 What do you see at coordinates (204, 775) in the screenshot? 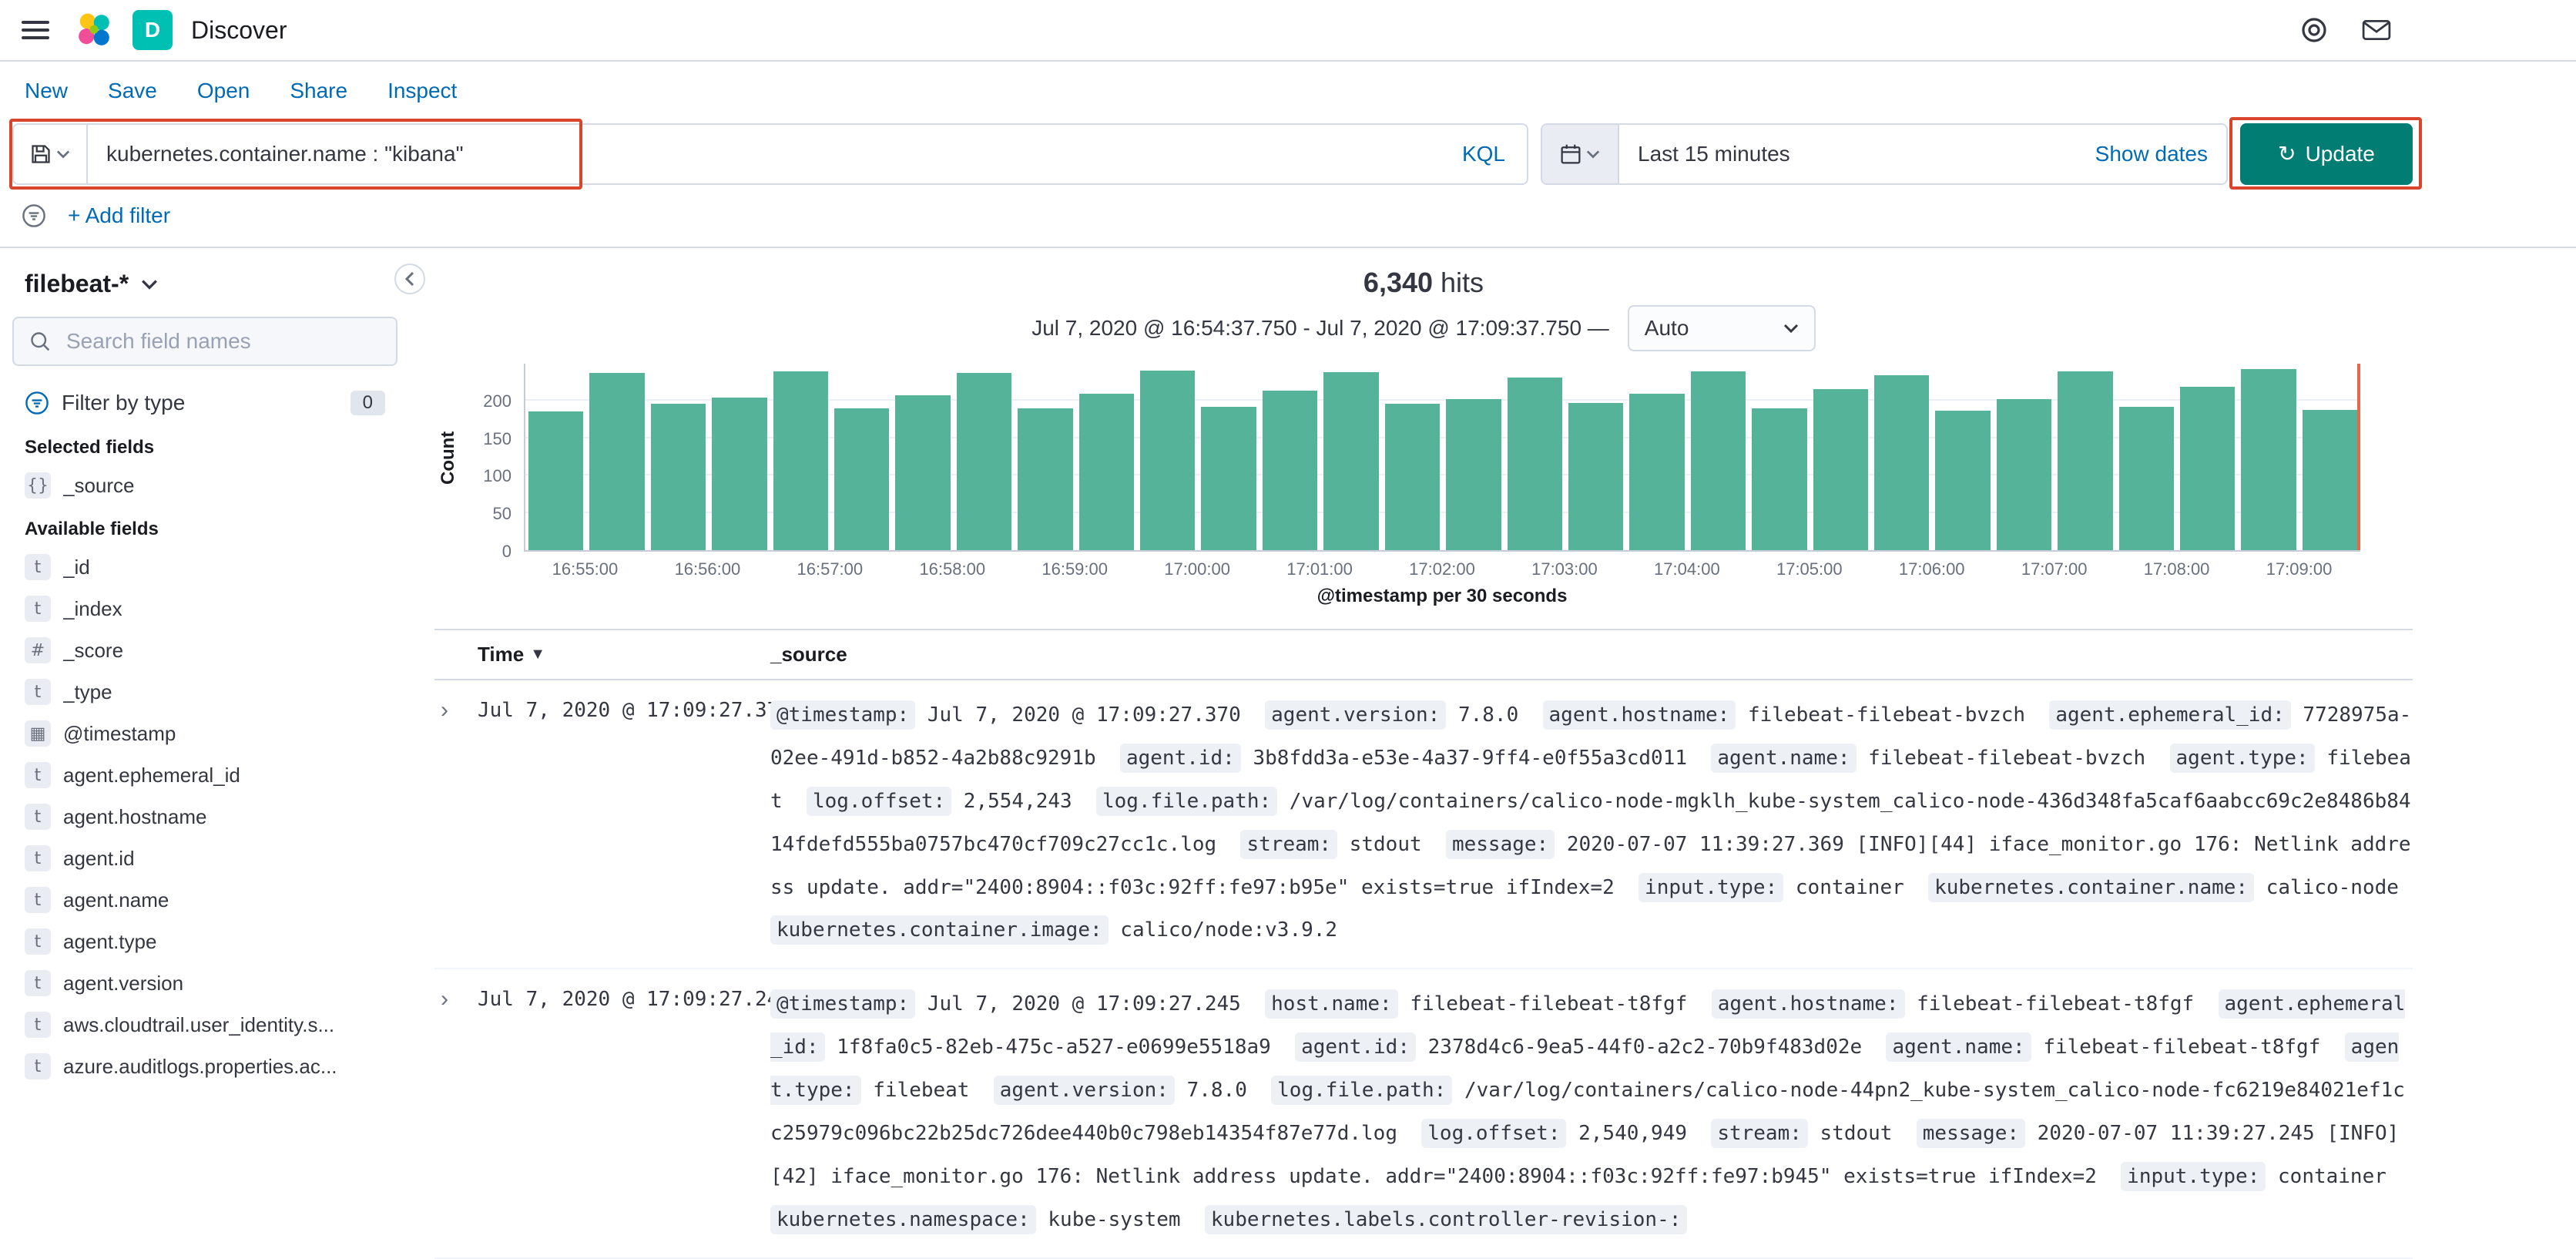
I see `field-item: t agent.ephemeral_id` at bounding box center [204, 775].